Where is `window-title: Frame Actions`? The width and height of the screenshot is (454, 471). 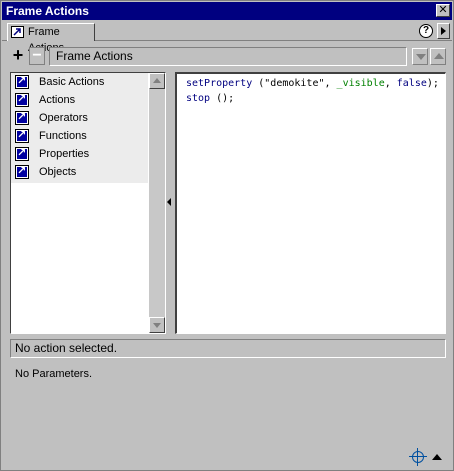 window-title: Frame Actions is located at coordinates (47, 11).